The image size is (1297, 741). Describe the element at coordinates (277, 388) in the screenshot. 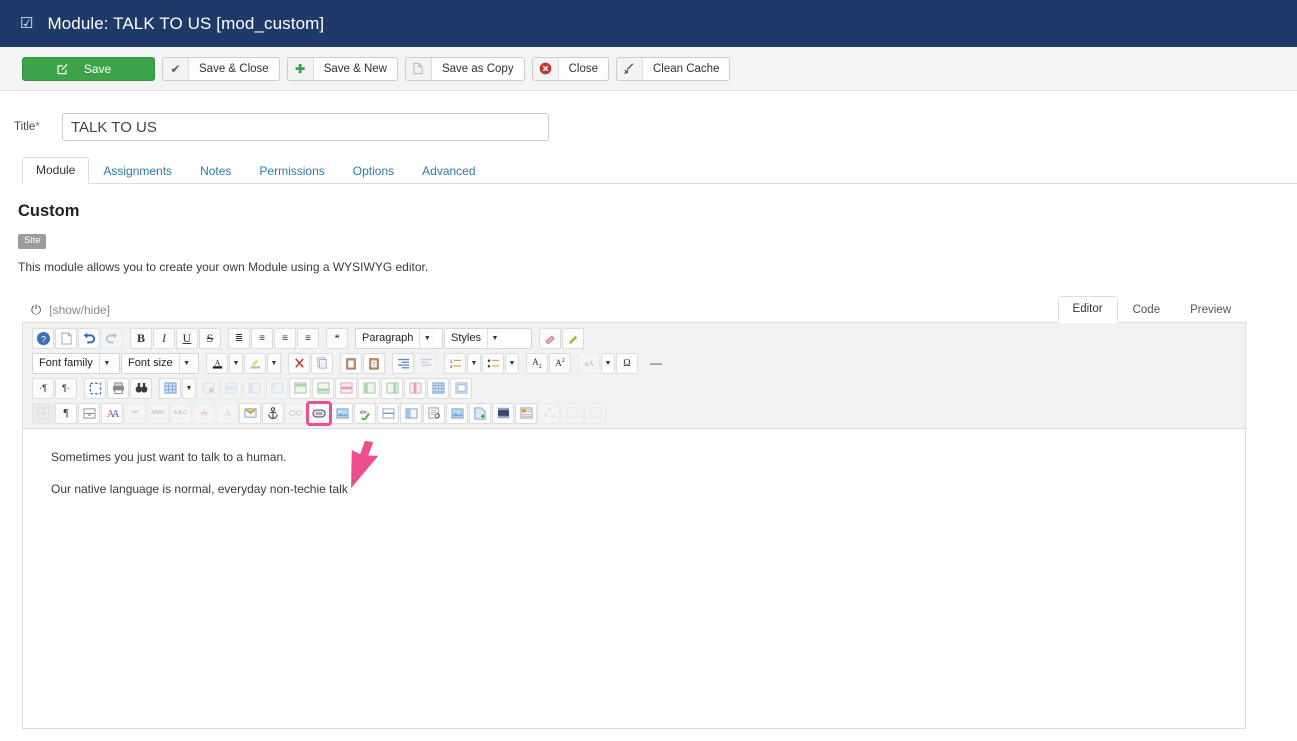

I see `table-cell-insert-icon` at that location.